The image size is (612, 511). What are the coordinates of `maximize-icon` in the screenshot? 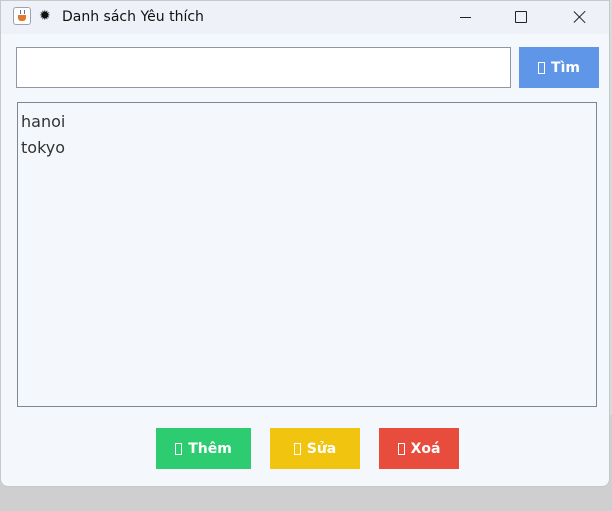 It's located at (521, 17).